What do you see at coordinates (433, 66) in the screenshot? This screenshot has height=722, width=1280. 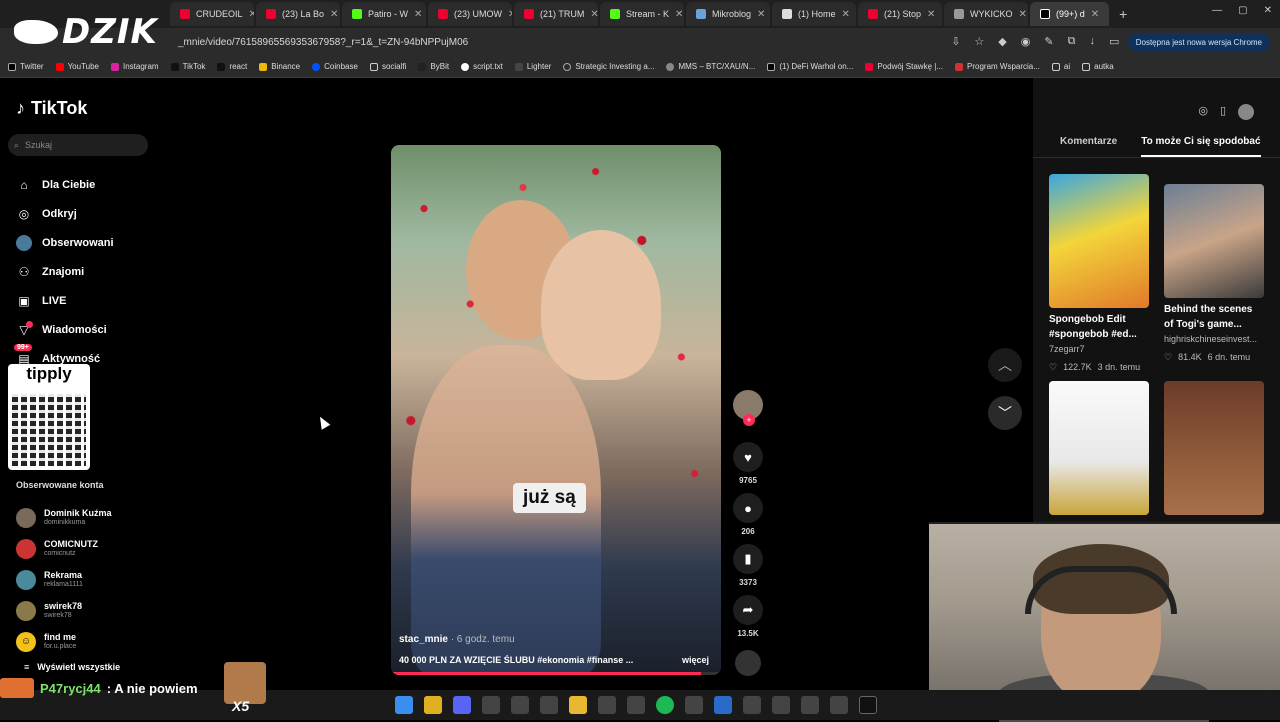 I see `bookmark: ByBit` at bounding box center [433, 66].